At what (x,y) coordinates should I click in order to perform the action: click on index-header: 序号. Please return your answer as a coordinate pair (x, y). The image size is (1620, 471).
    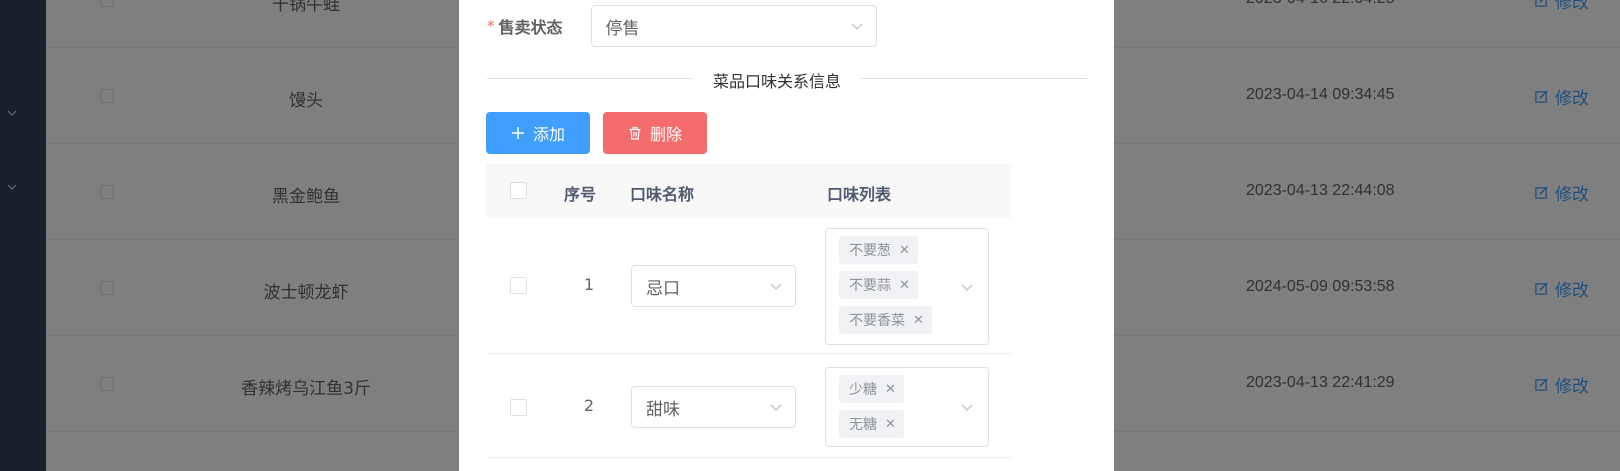
    Looking at the image, I should click on (580, 194).